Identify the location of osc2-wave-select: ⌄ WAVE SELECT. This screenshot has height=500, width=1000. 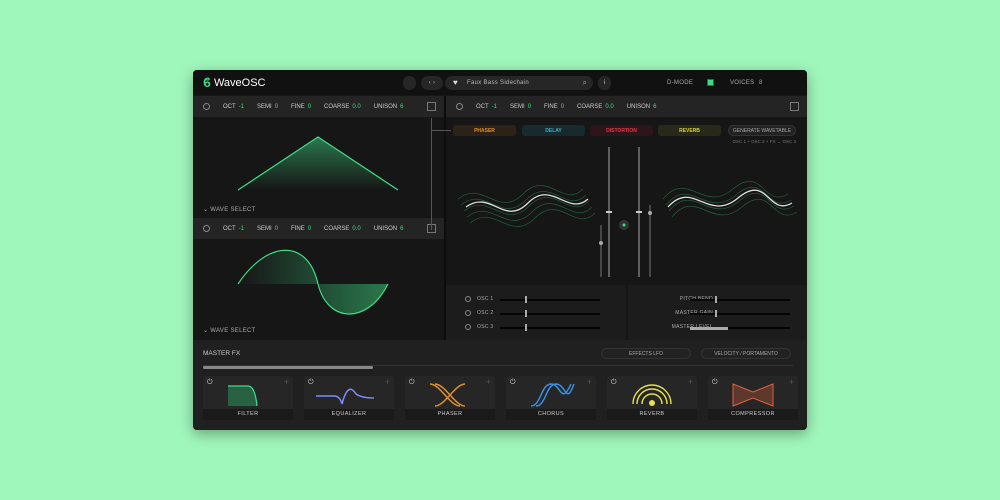
(229, 330).